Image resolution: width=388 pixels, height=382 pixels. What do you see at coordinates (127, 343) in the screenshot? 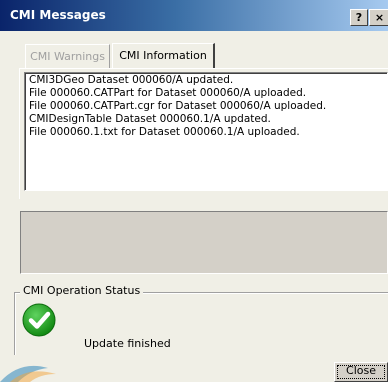
I see `status-text: Update finished` at bounding box center [127, 343].